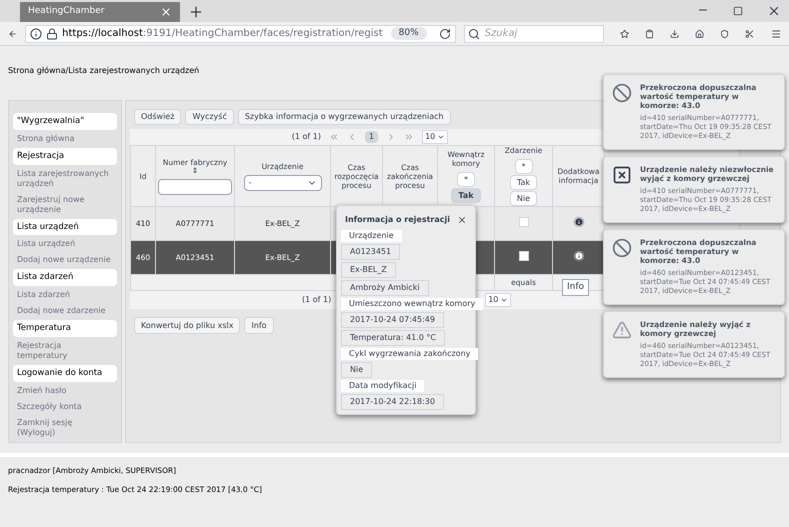 The image size is (789, 527). Describe the element at coordinates (65, 227) in the screenshot. I see `sidebar-header: Lista urządzeń` at that location.